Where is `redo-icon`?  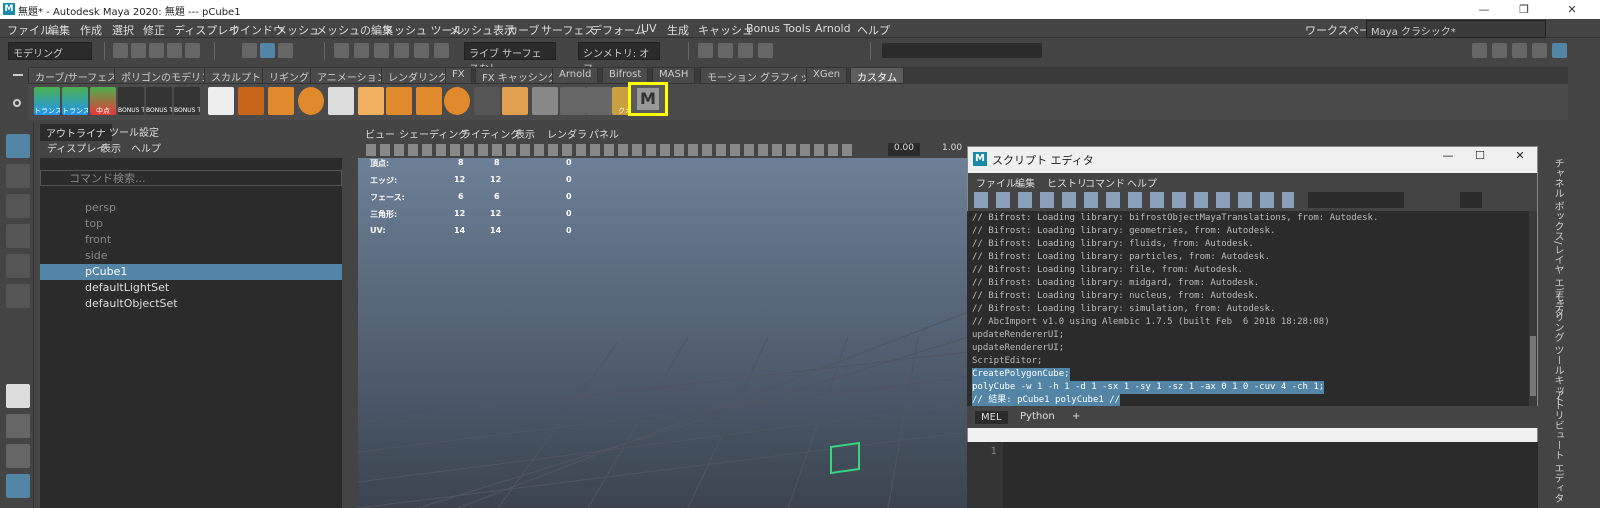
redo-icon is located at coordinates (192, 50).